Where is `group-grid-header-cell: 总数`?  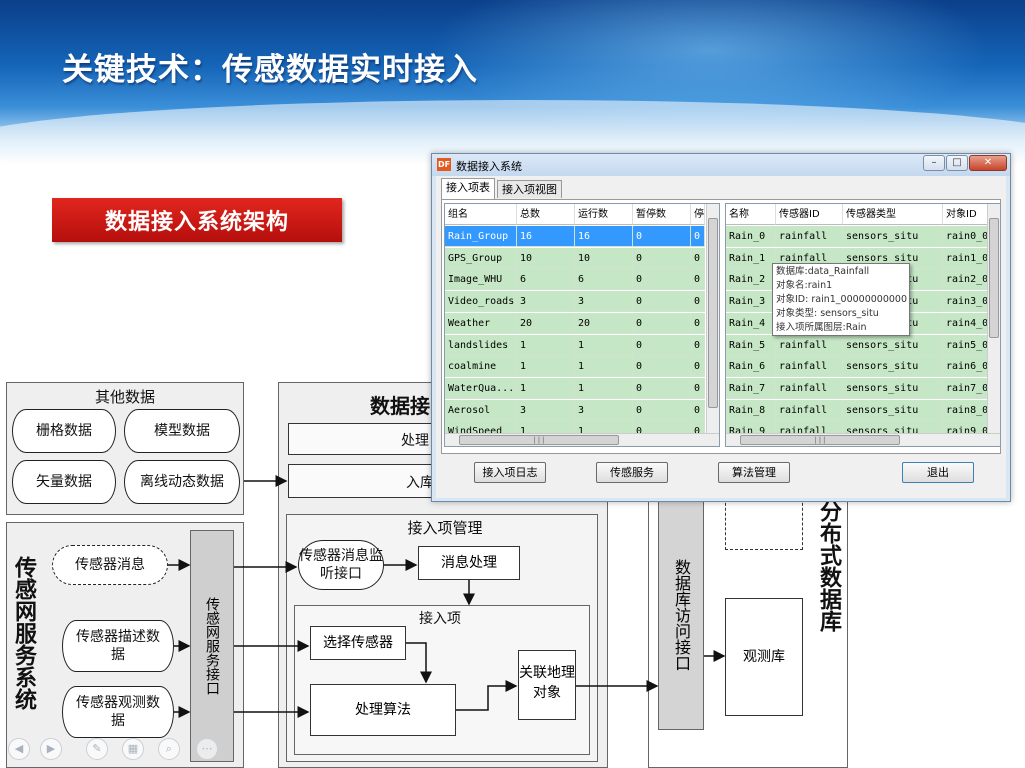 group-grid-header-cell: 总数 is located at coordinates (546, 214).